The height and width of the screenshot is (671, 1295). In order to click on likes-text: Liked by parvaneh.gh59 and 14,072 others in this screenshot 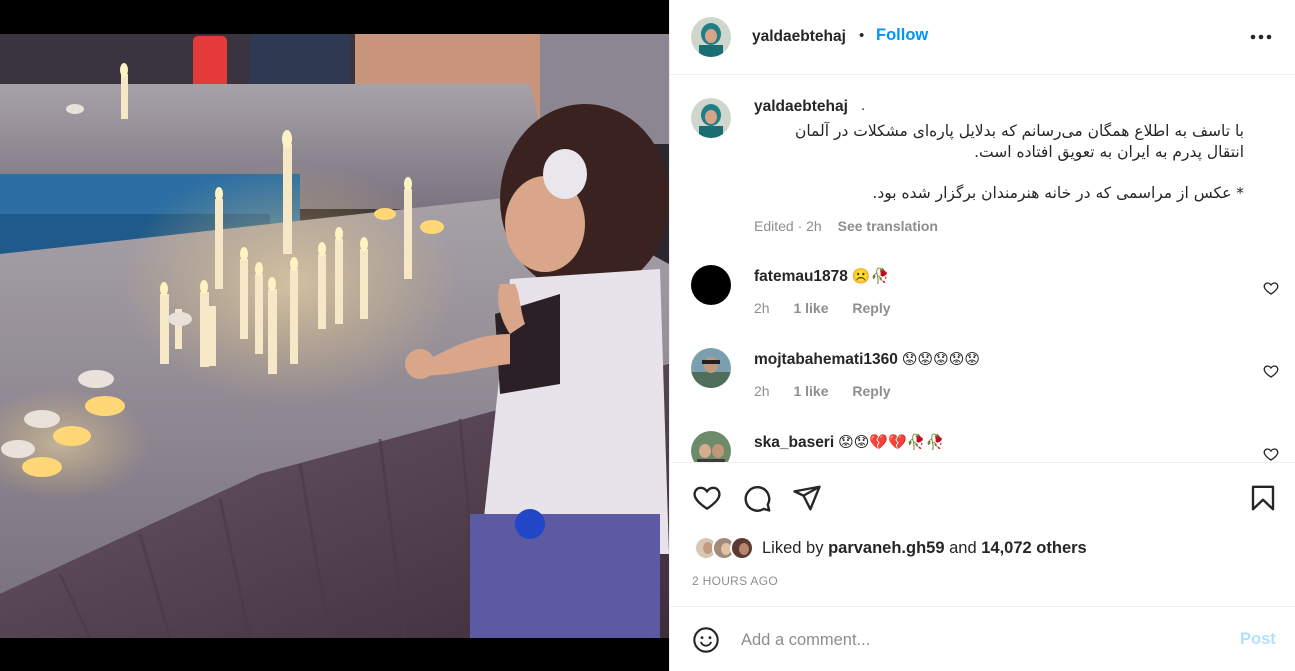, I will do `click(924, 548)`.